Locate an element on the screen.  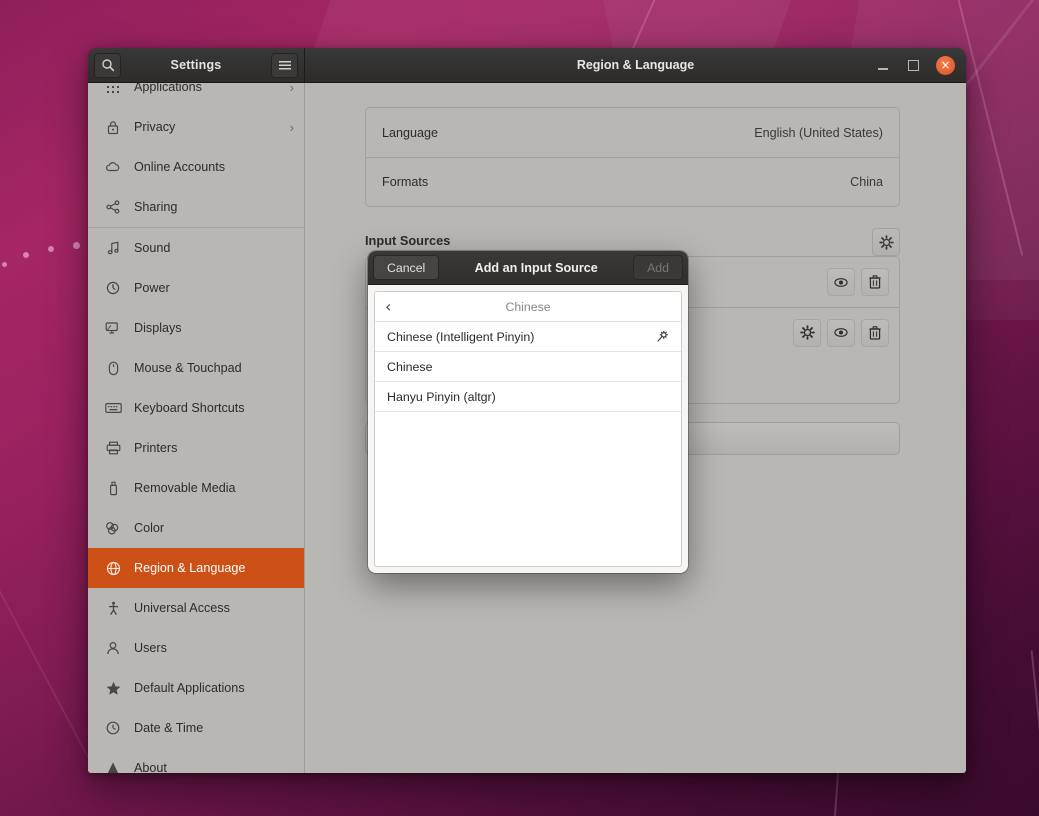
window-titlebar: Settings Region & Language × is located at coordinates (527, 65).